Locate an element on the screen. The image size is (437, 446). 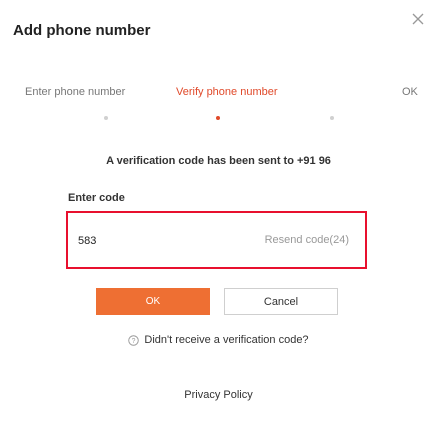
privacy-policy-row: Privacy Policy is located at coordinates (218, 395).